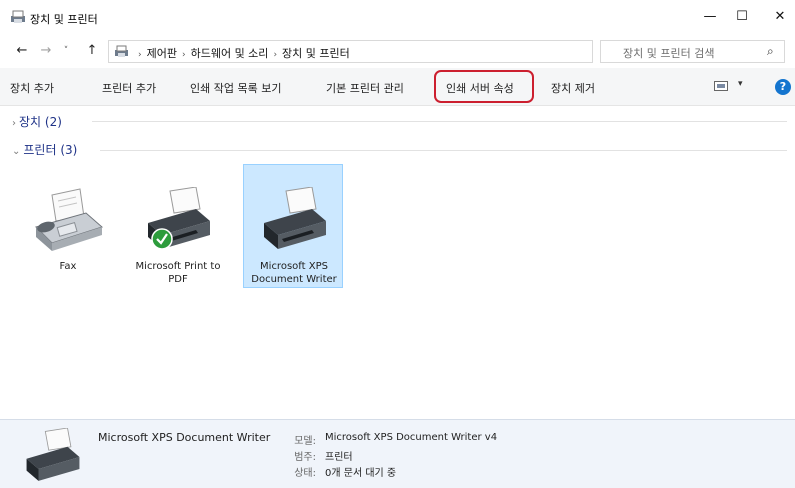  I want to click on search-input: 장치 및 프린터 검색 ⌕, so click(692, 51).